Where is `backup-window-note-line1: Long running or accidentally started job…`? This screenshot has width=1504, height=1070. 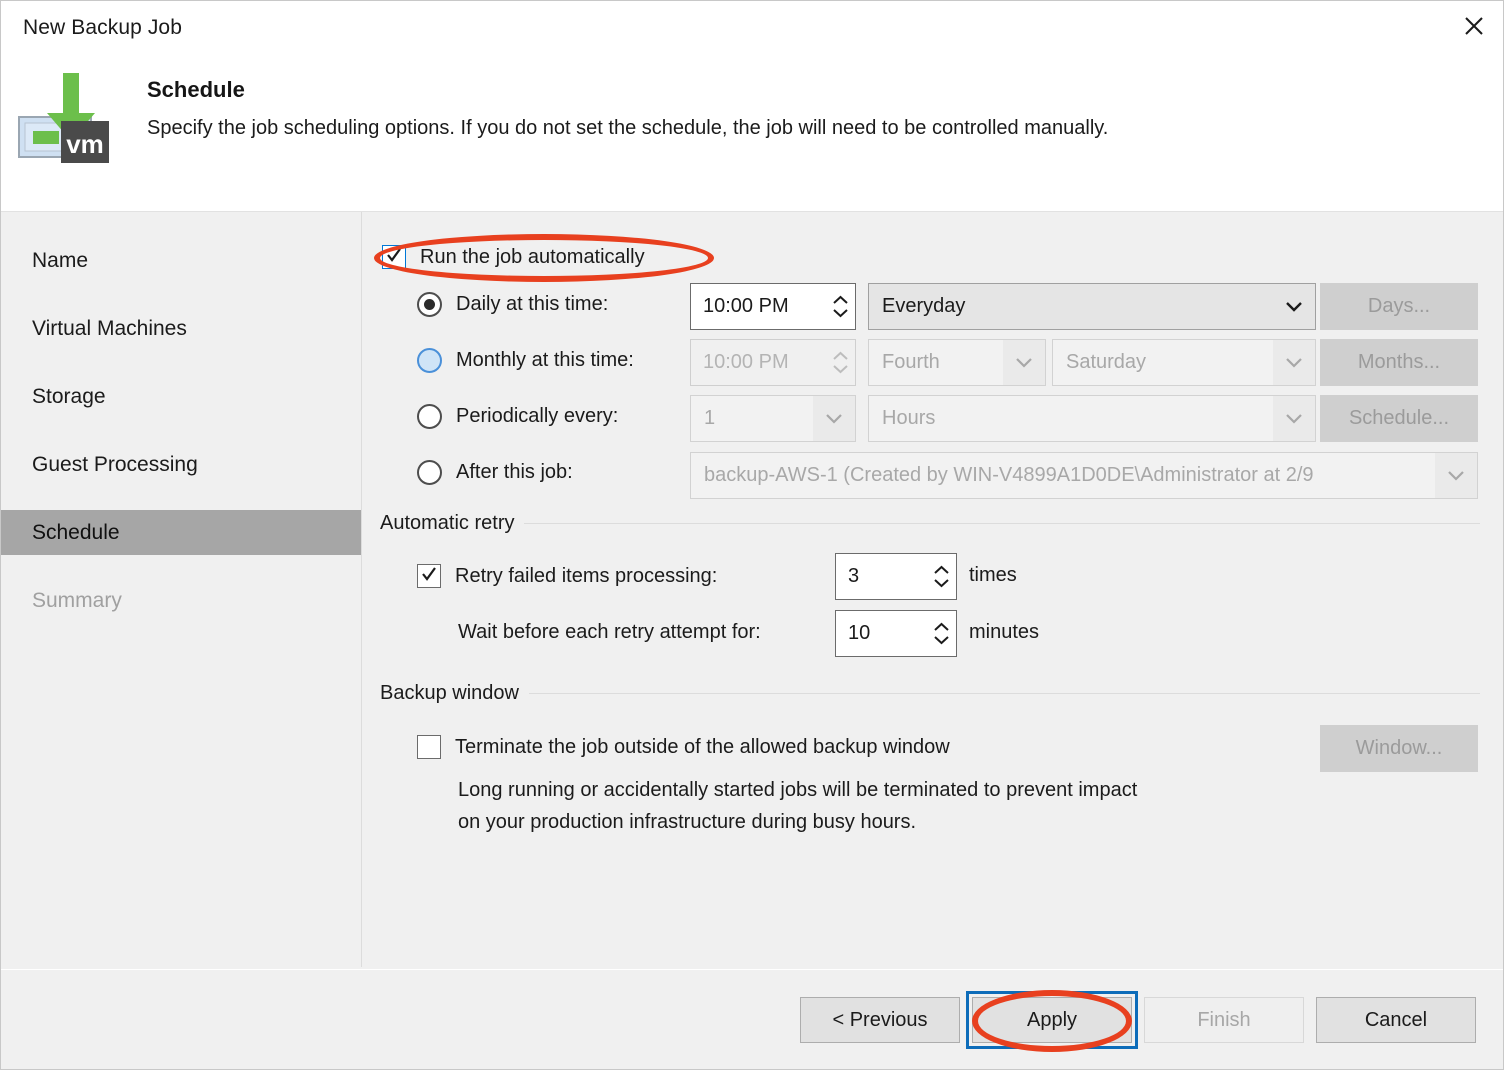
backup-window-note-line1: Long running or accidentally started job… is located at coordinates (798, 790).